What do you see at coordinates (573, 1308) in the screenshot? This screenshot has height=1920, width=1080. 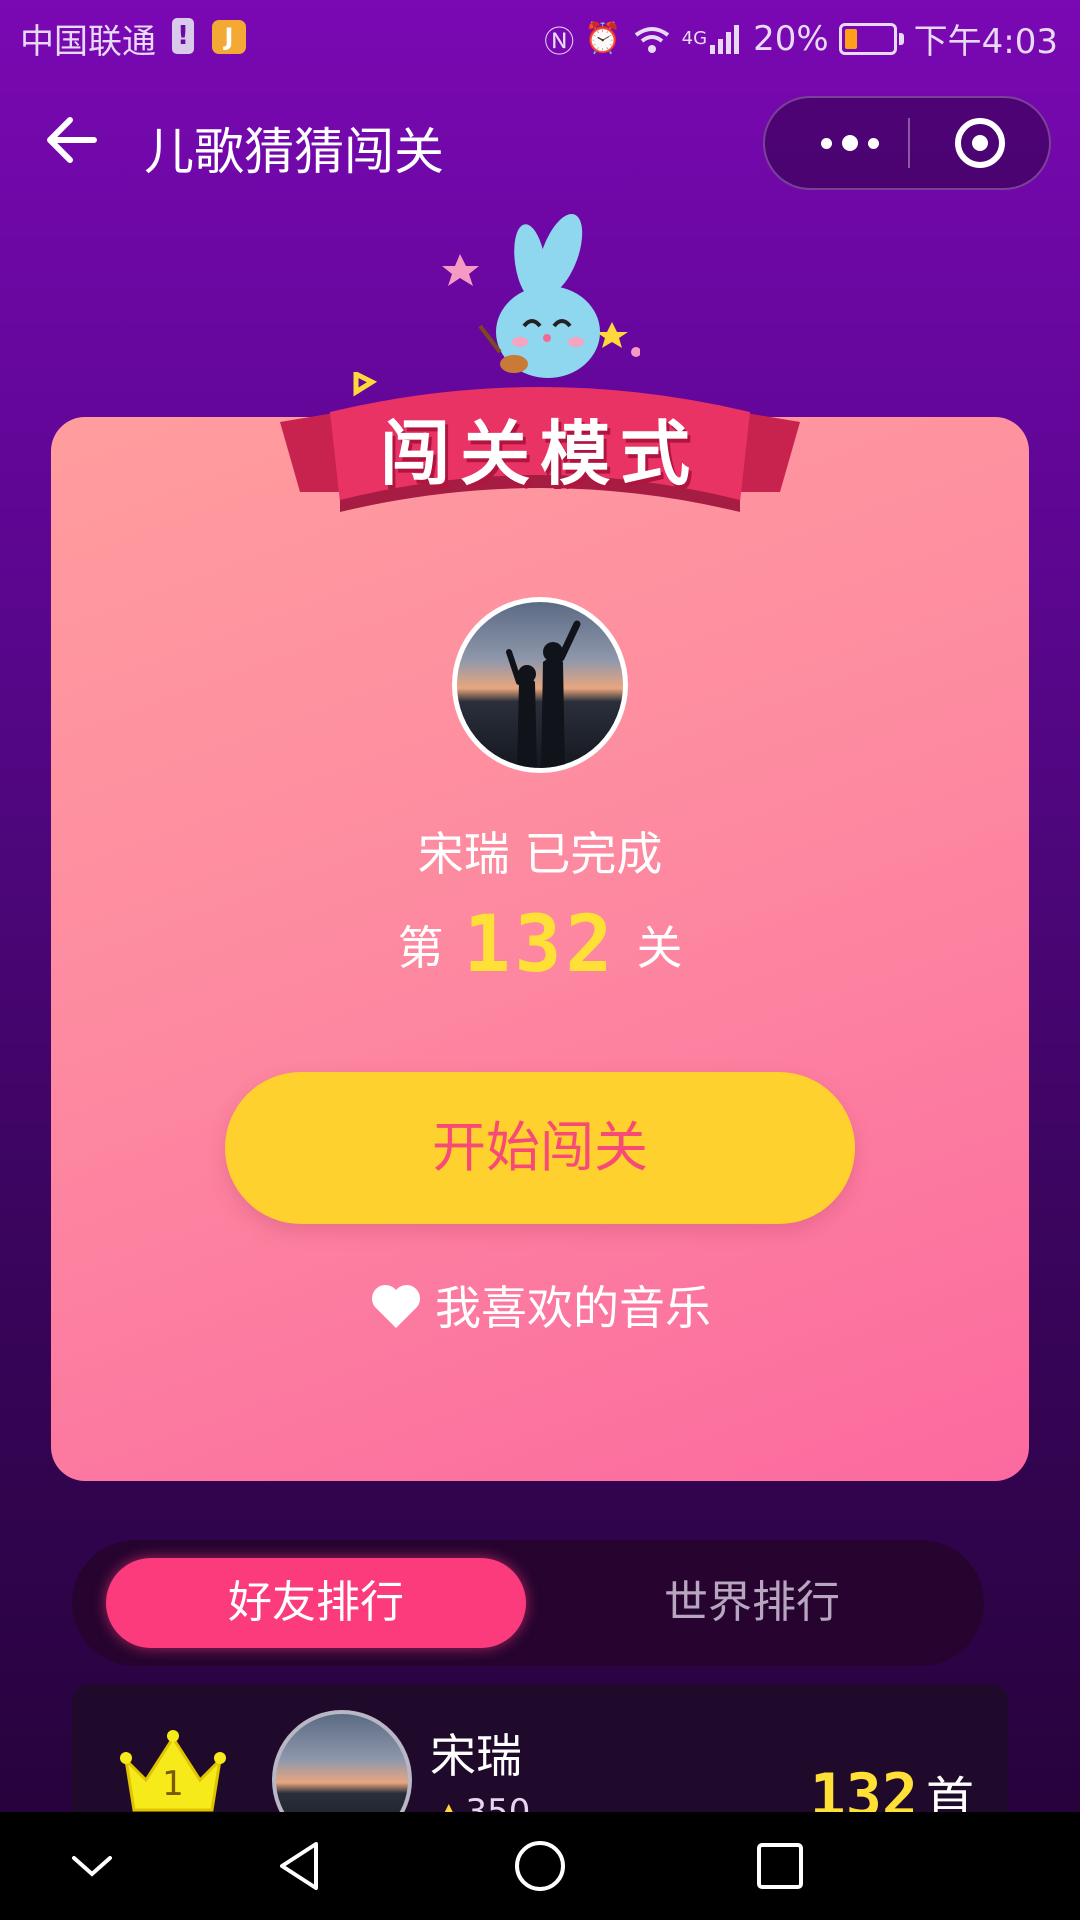 I see `favorite-music-label: 我喜欢的音乐` at bounding box center [573, 1308].